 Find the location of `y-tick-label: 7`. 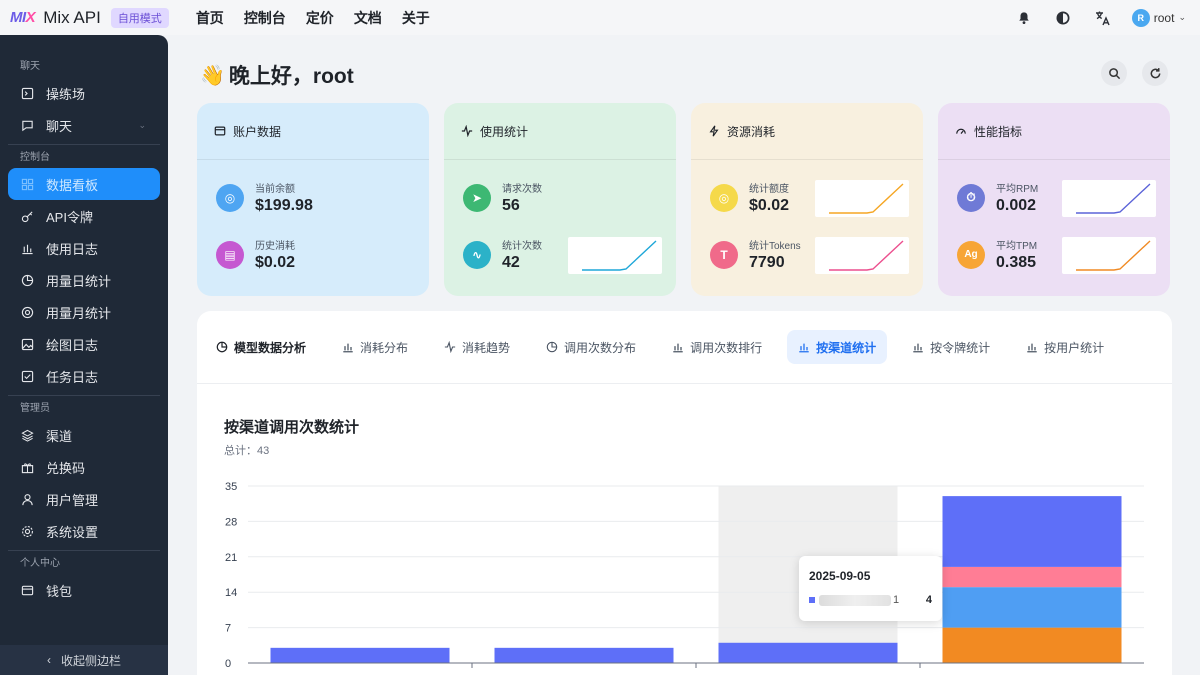

y-tick-label: 7 is located at coordinates (228, 629).